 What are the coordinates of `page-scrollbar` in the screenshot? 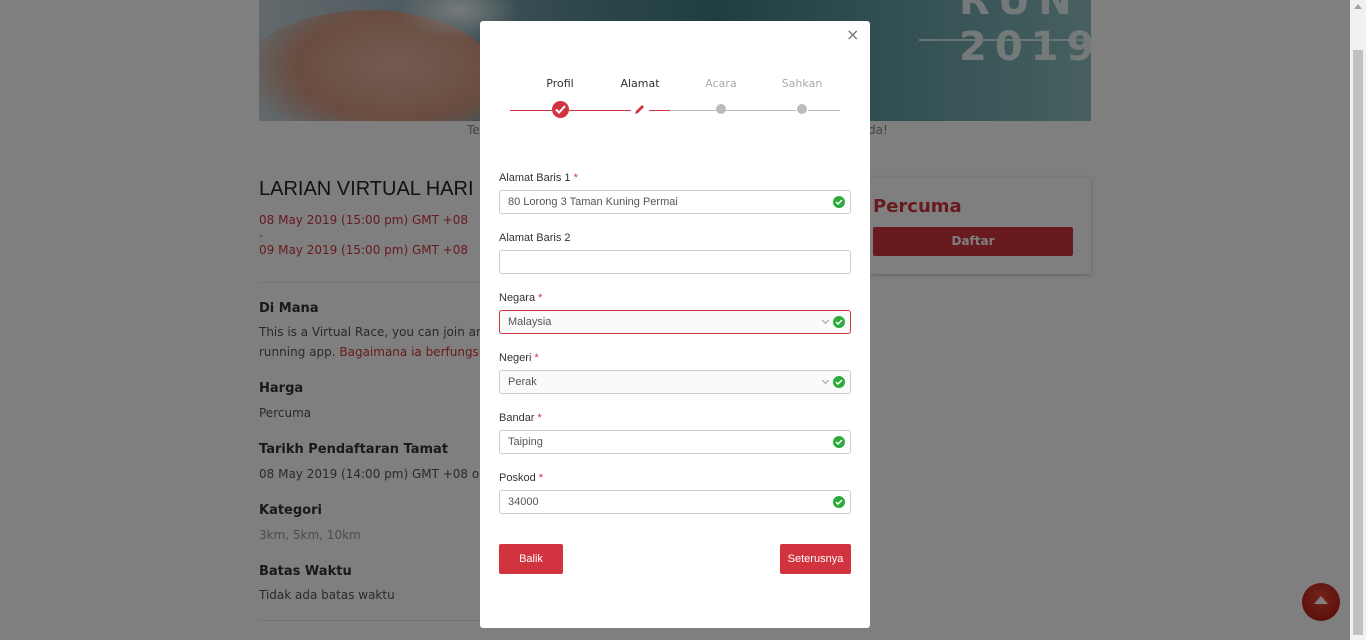 It's located at (1358, 320).